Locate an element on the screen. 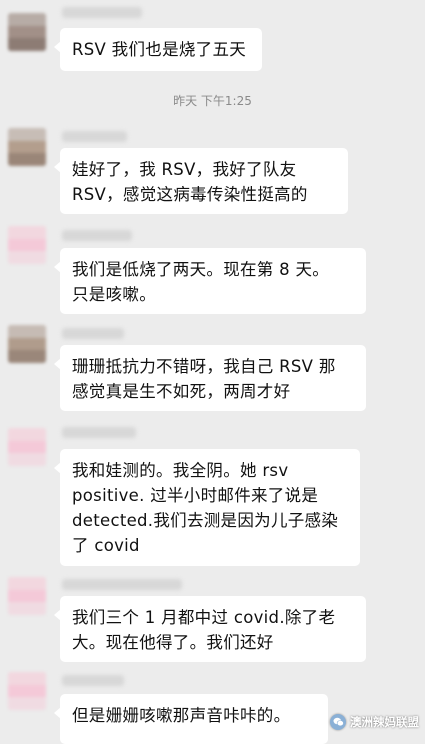 This screenshot has height=744, width=425. message-bubble: 但是姗姗咳嗽那声音咔咔的。 is located at coordinates (191, 719).